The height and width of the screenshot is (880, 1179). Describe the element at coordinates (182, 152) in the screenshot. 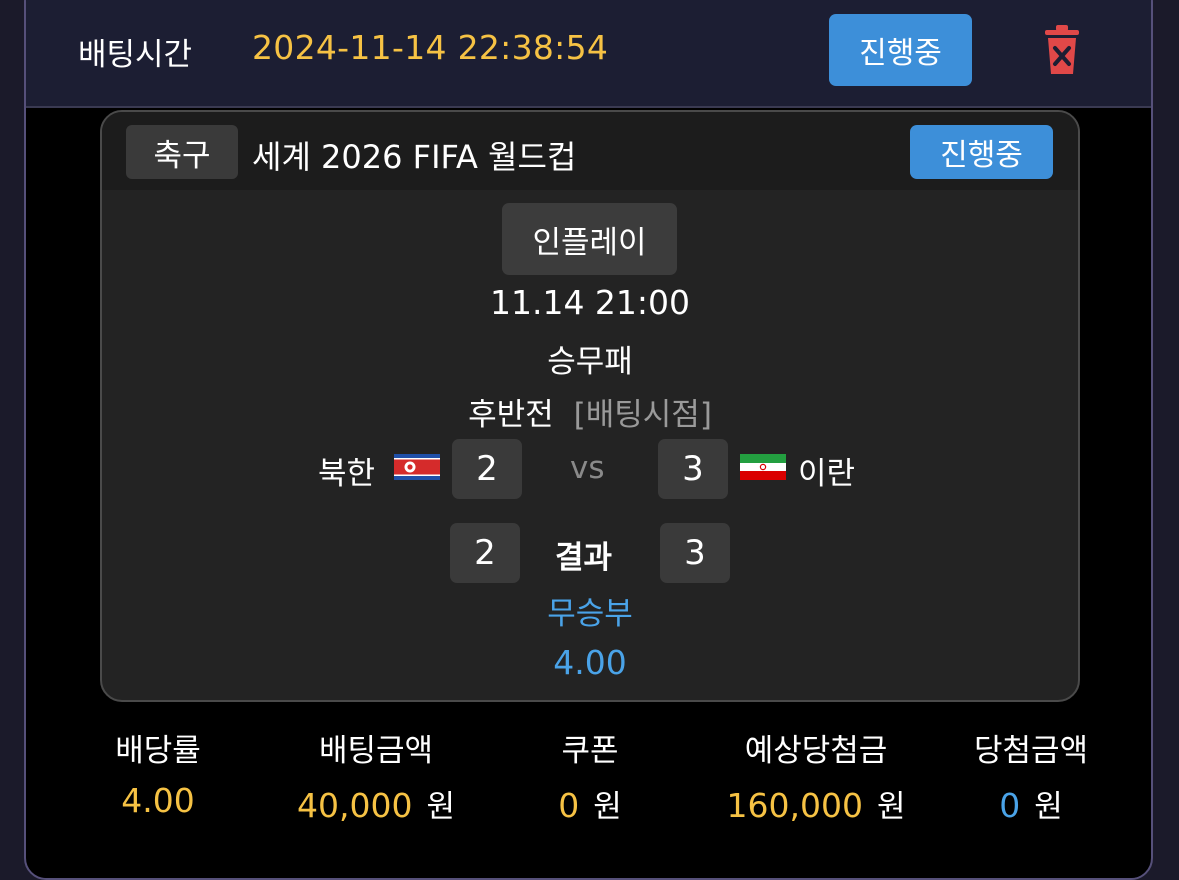

I see `sport-badge: 축구` at that location.